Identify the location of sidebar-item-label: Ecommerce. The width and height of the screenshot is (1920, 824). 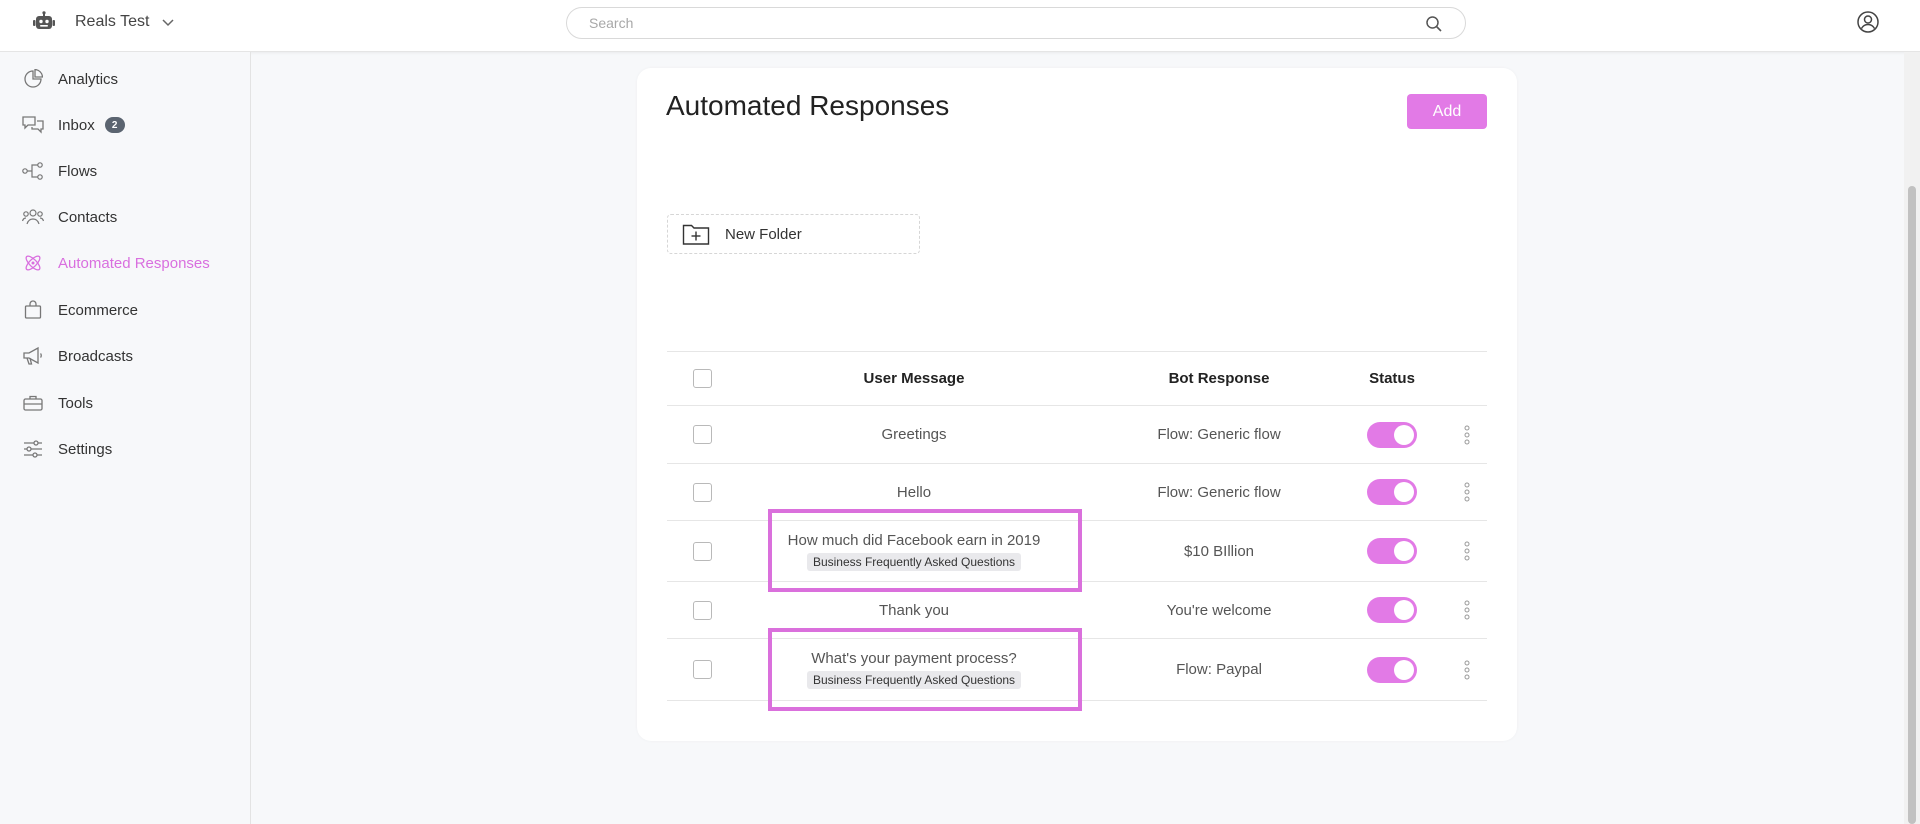
(98, 310).